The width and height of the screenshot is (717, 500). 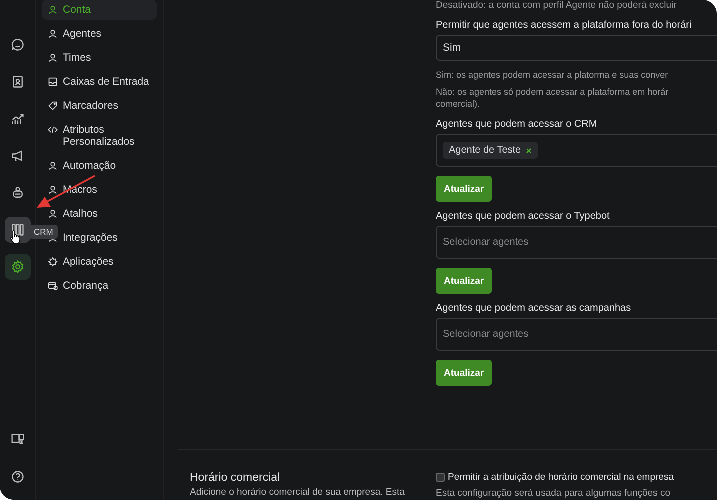 I want to click on settings-icon, so click(x=17, y=267).